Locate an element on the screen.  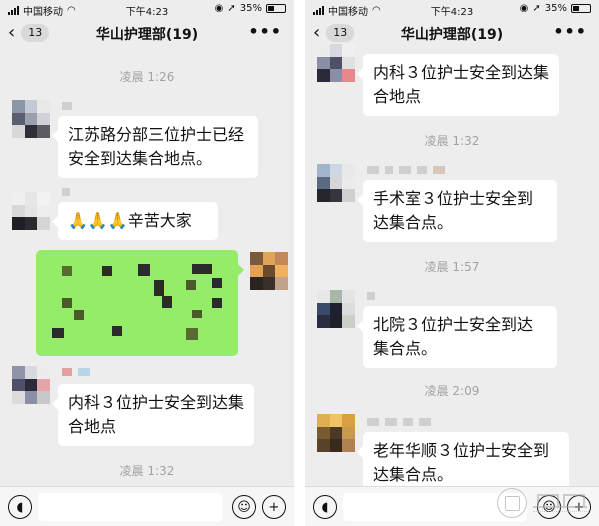
plus-icon: + is located at coordinates (274, 507).